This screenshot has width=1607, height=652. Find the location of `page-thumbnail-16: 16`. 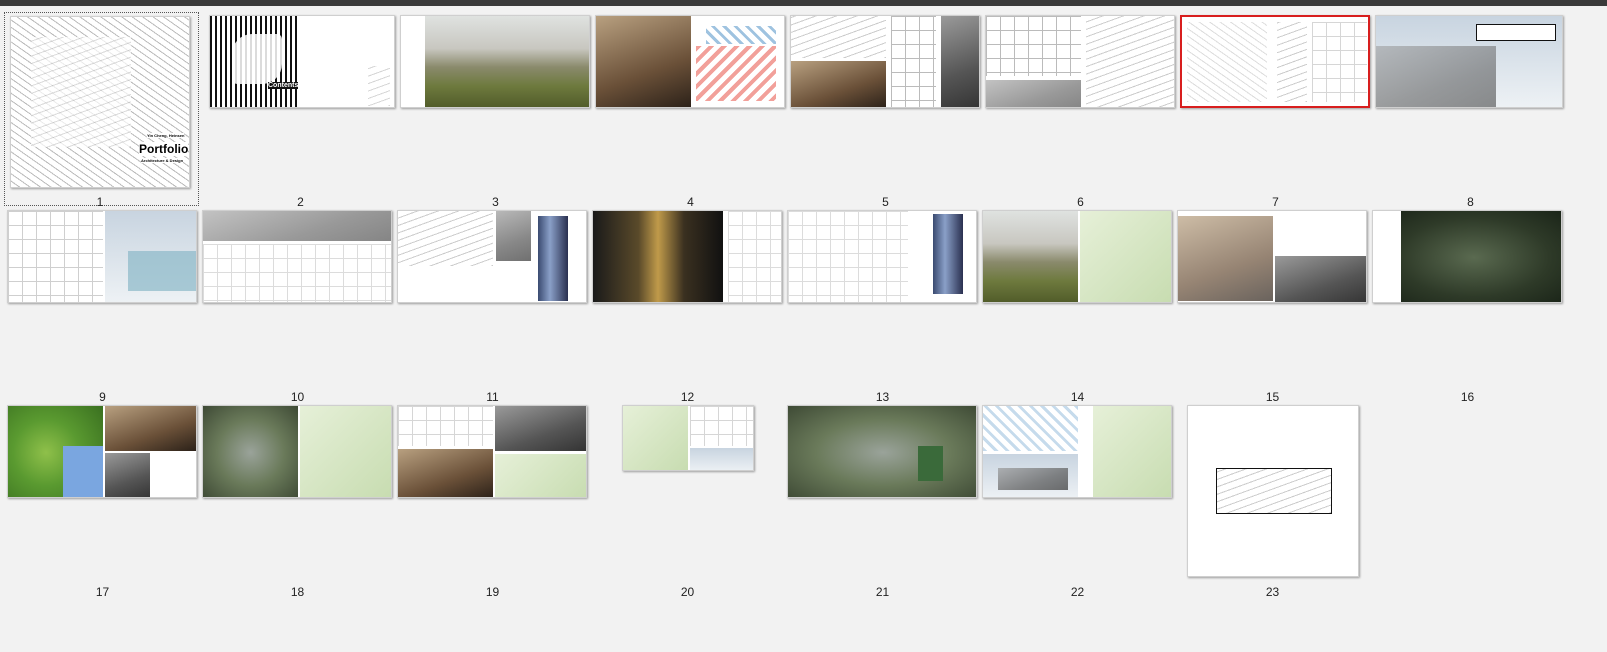

page-thumbnail-16: 16 is located at coordinates (1467, 305).